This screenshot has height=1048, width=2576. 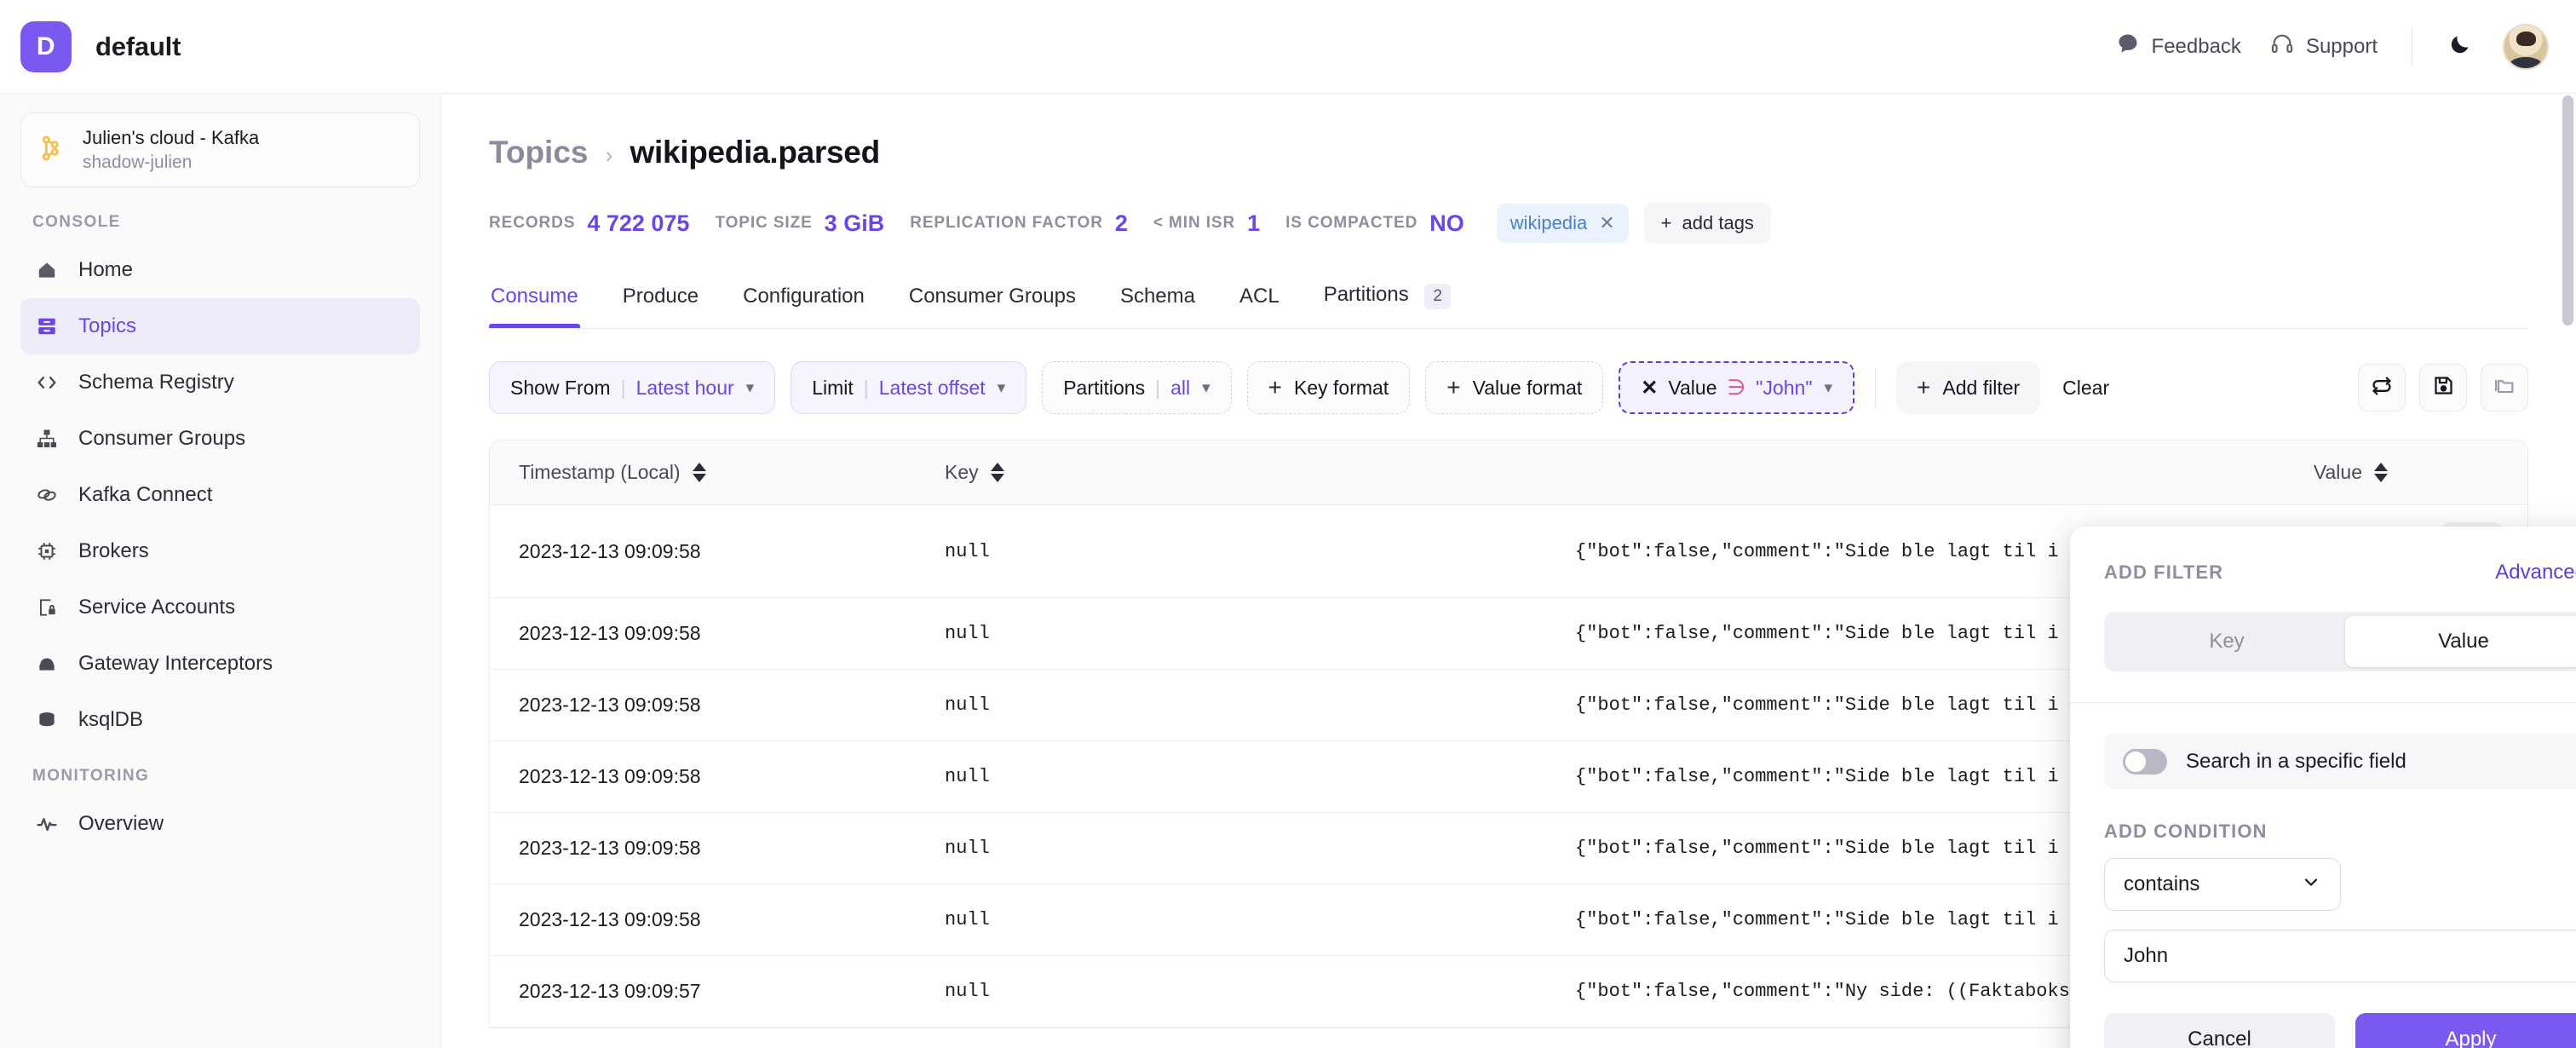 What do you see at coordinates (2340, 762) in the screenshot?
I see `search-specific-field-row: Search in a specific field` at bounding box center [2340, 762].